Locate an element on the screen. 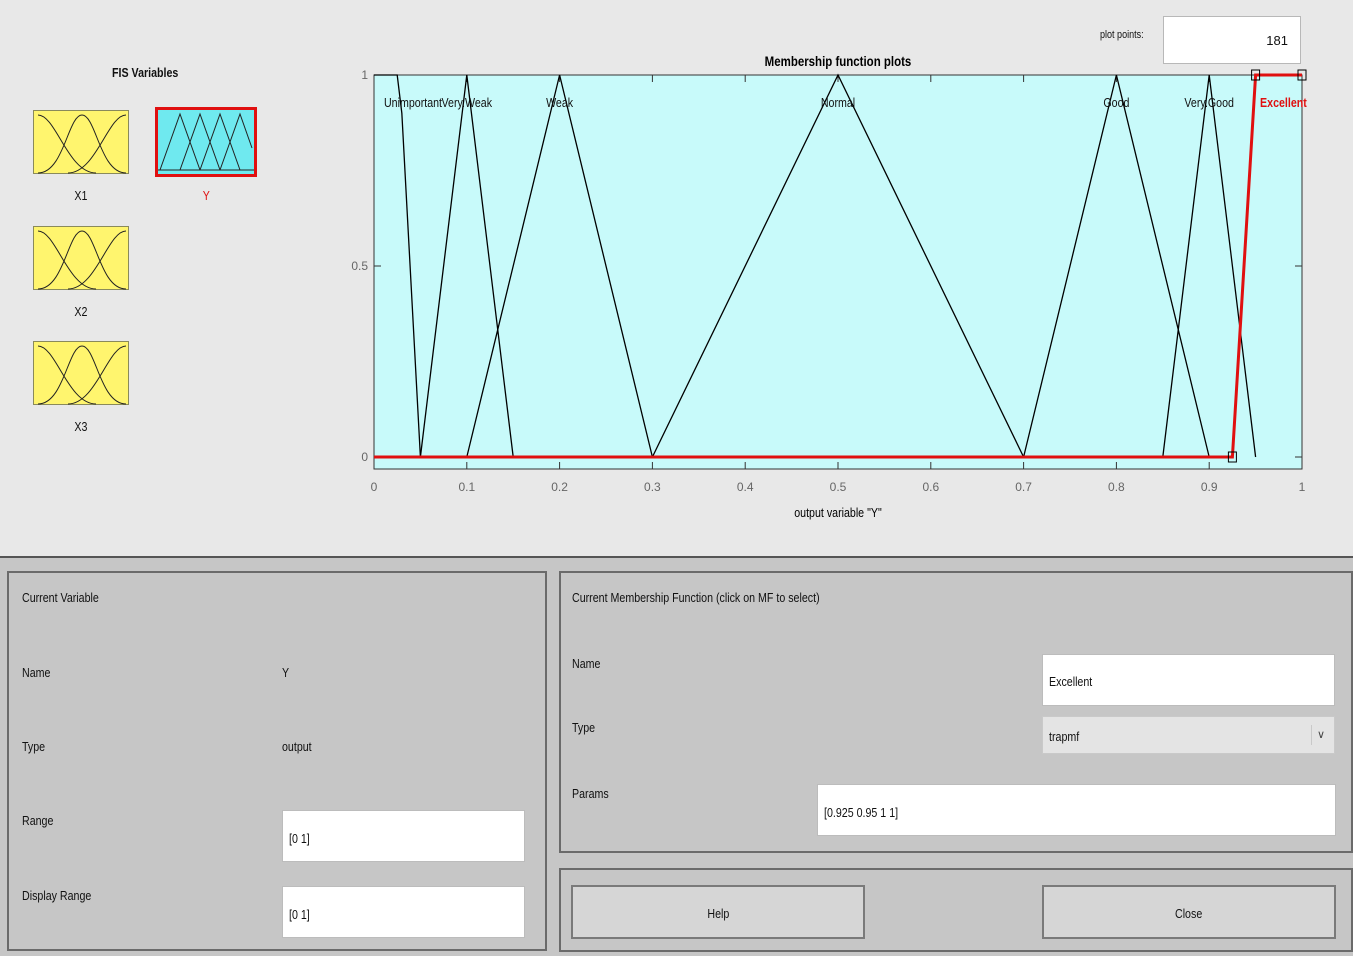 This screenshot has height=956, width=1353. x-tick-label: 0.8 is located at coordinates (1116, 487).